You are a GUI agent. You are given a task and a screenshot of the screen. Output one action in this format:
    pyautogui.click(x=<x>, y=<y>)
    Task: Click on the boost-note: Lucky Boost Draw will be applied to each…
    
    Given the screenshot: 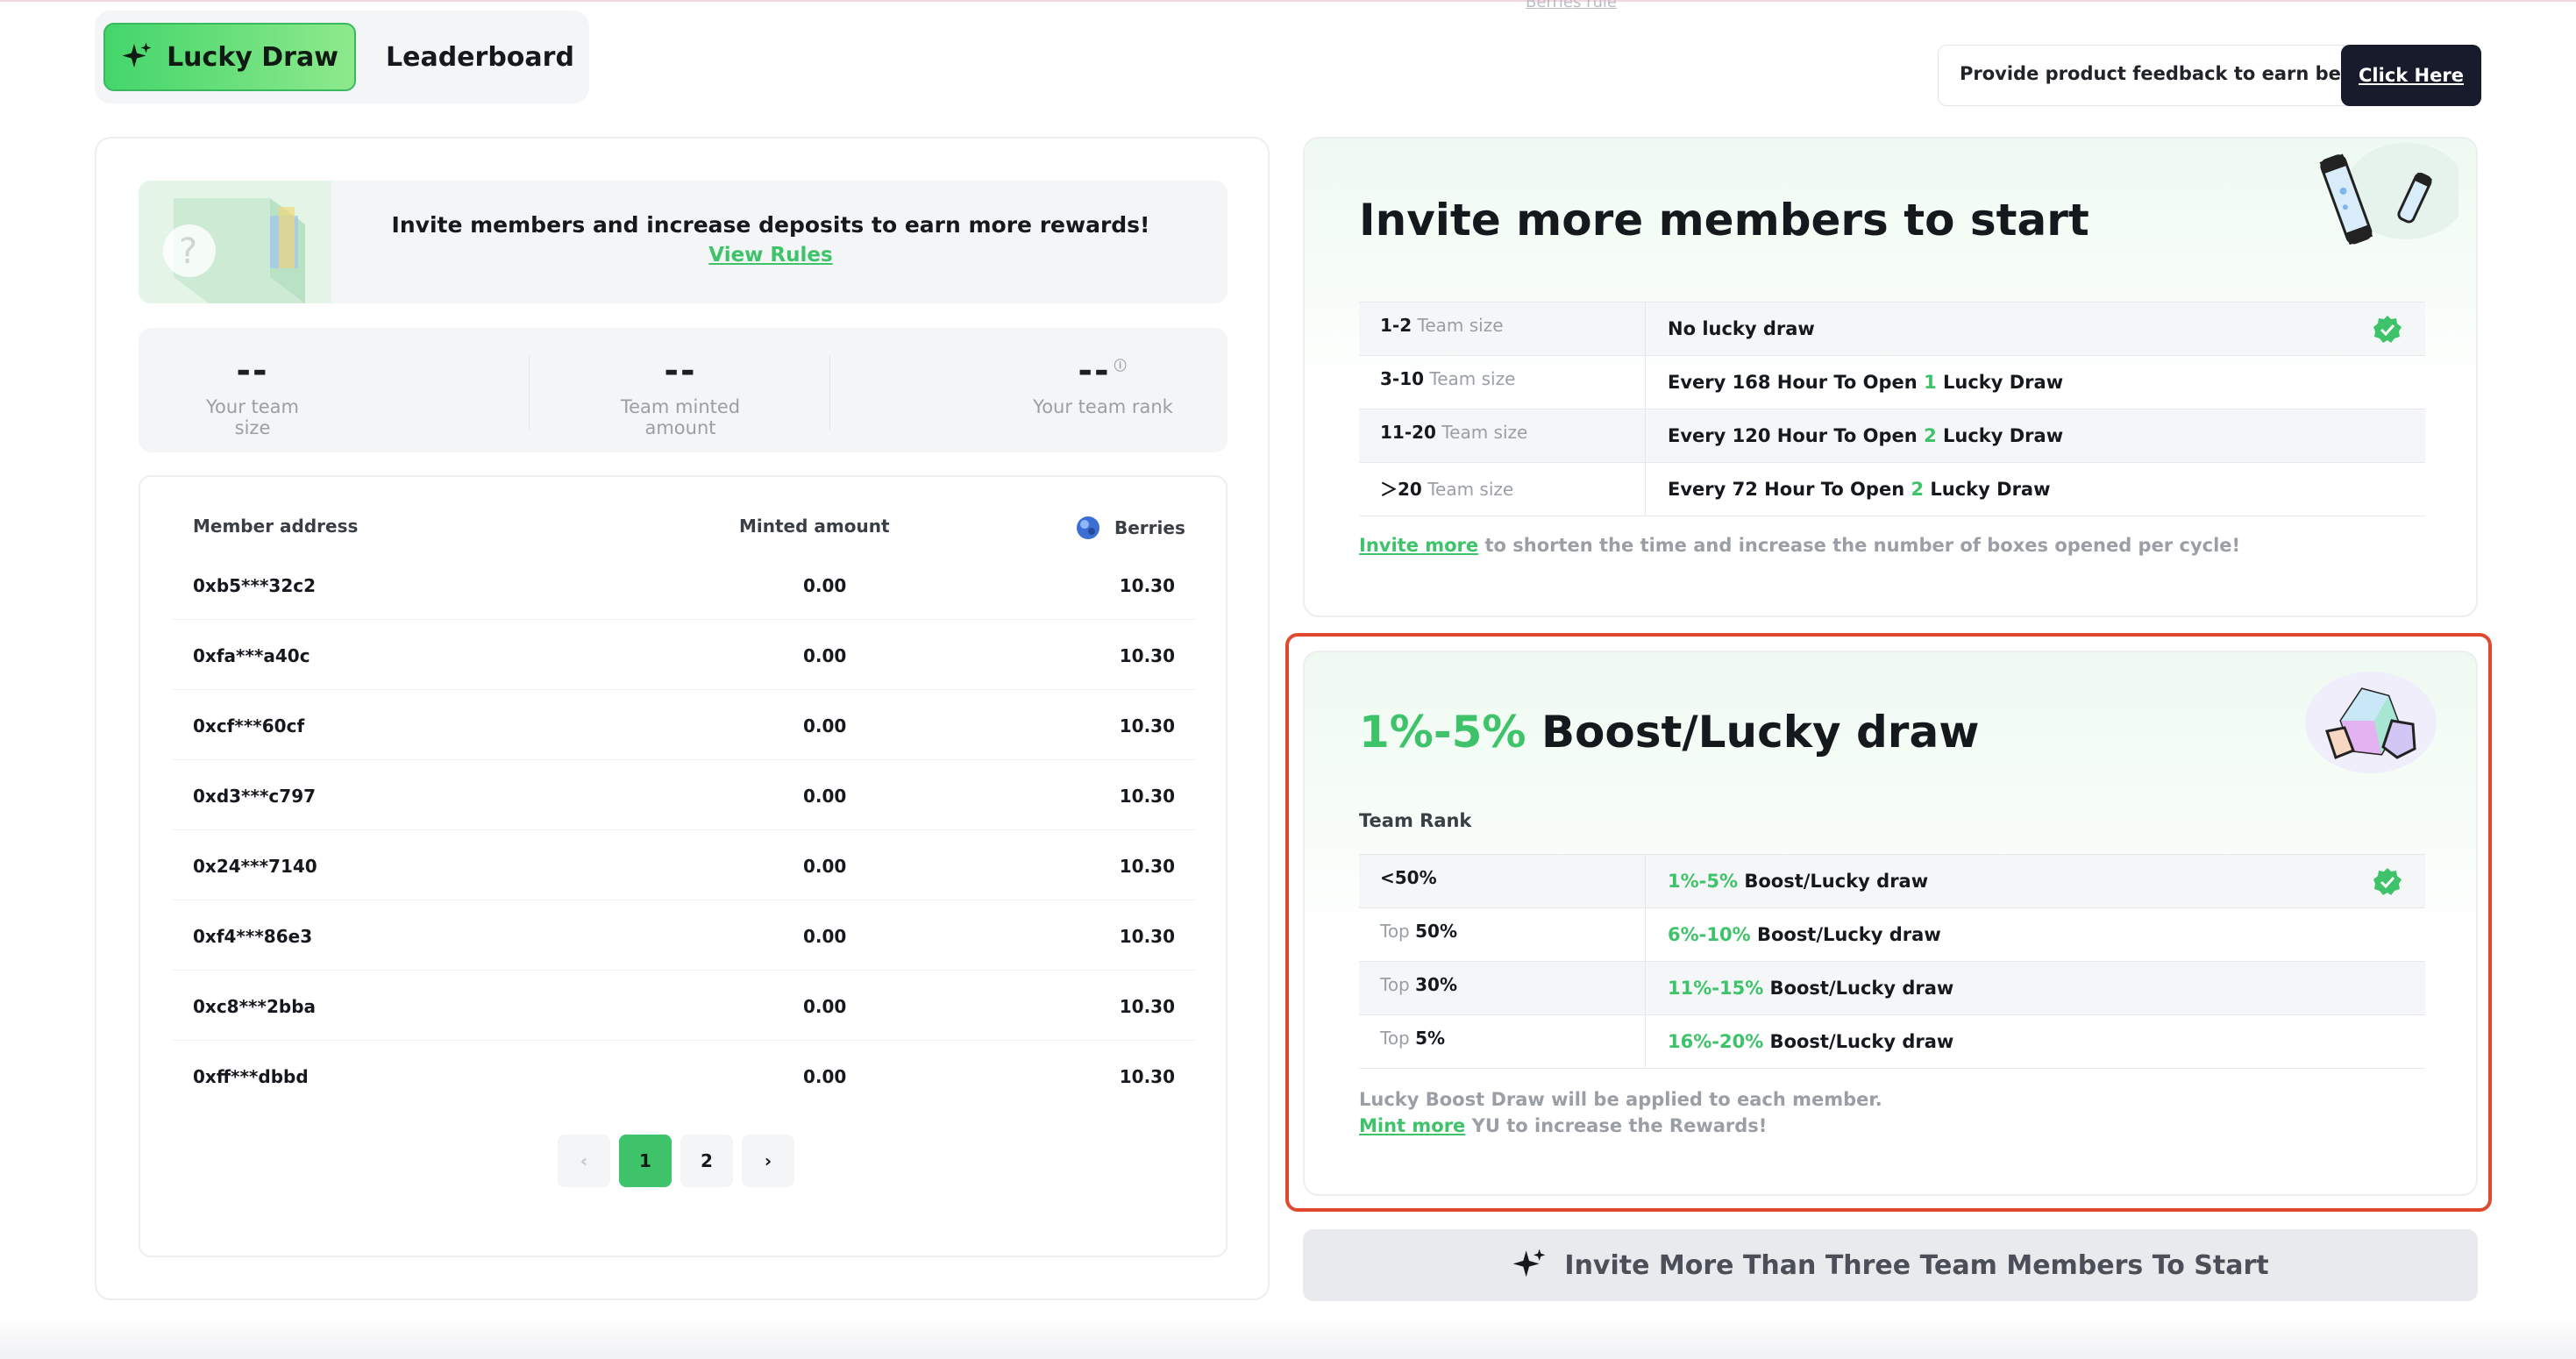 What is the action you would take?
    pyautogui.click(x=1620, y=1099)
    